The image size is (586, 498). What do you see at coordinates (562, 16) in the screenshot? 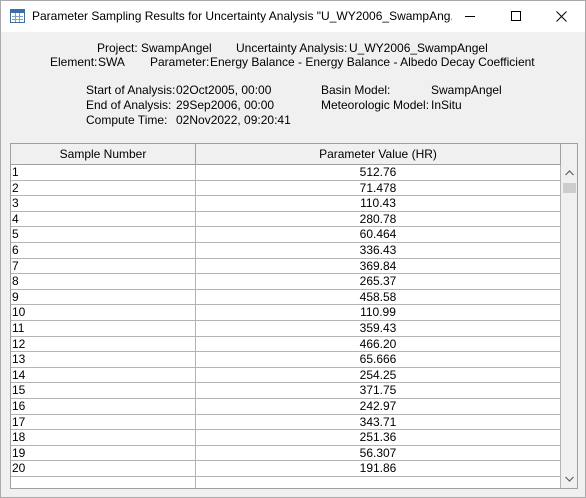
I see `close-button` at bounding box center [562, 16].